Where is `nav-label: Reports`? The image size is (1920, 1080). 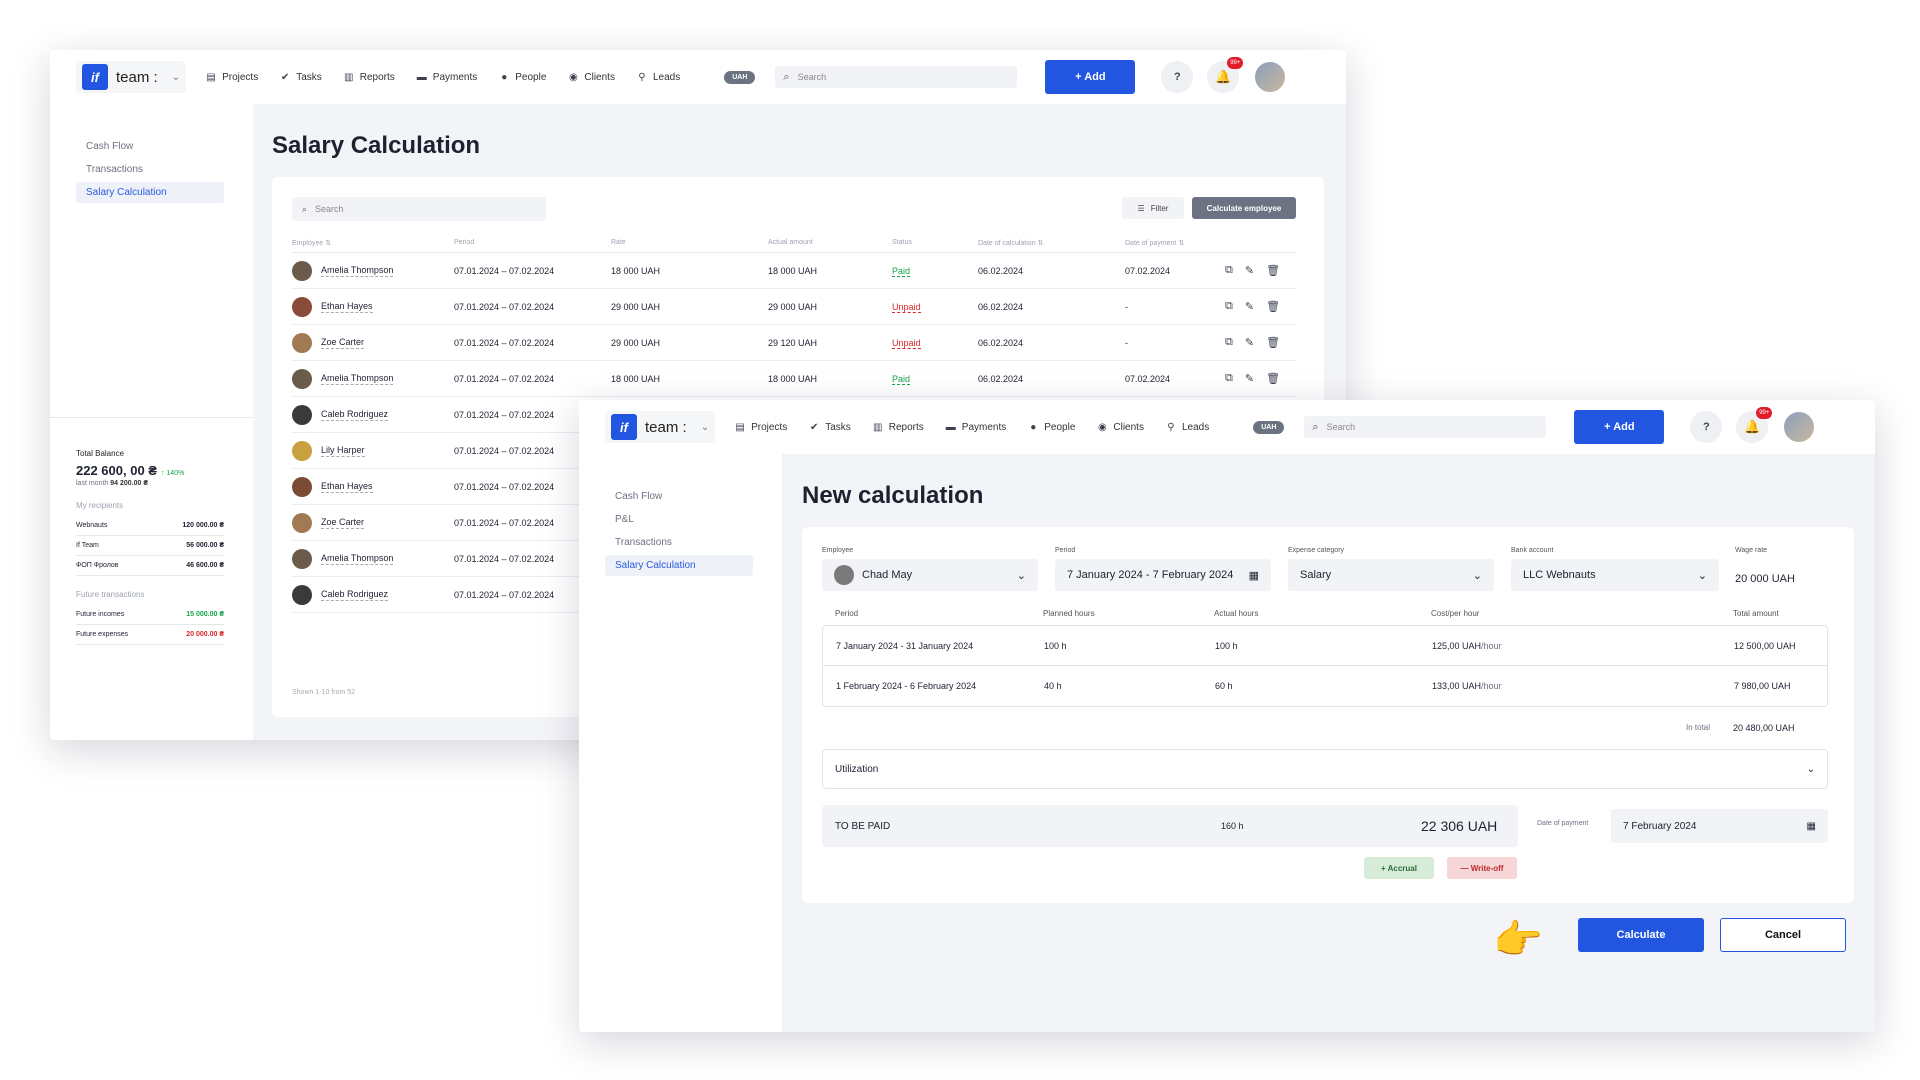 nav-label: Reports is located at coordinates (377, 77).